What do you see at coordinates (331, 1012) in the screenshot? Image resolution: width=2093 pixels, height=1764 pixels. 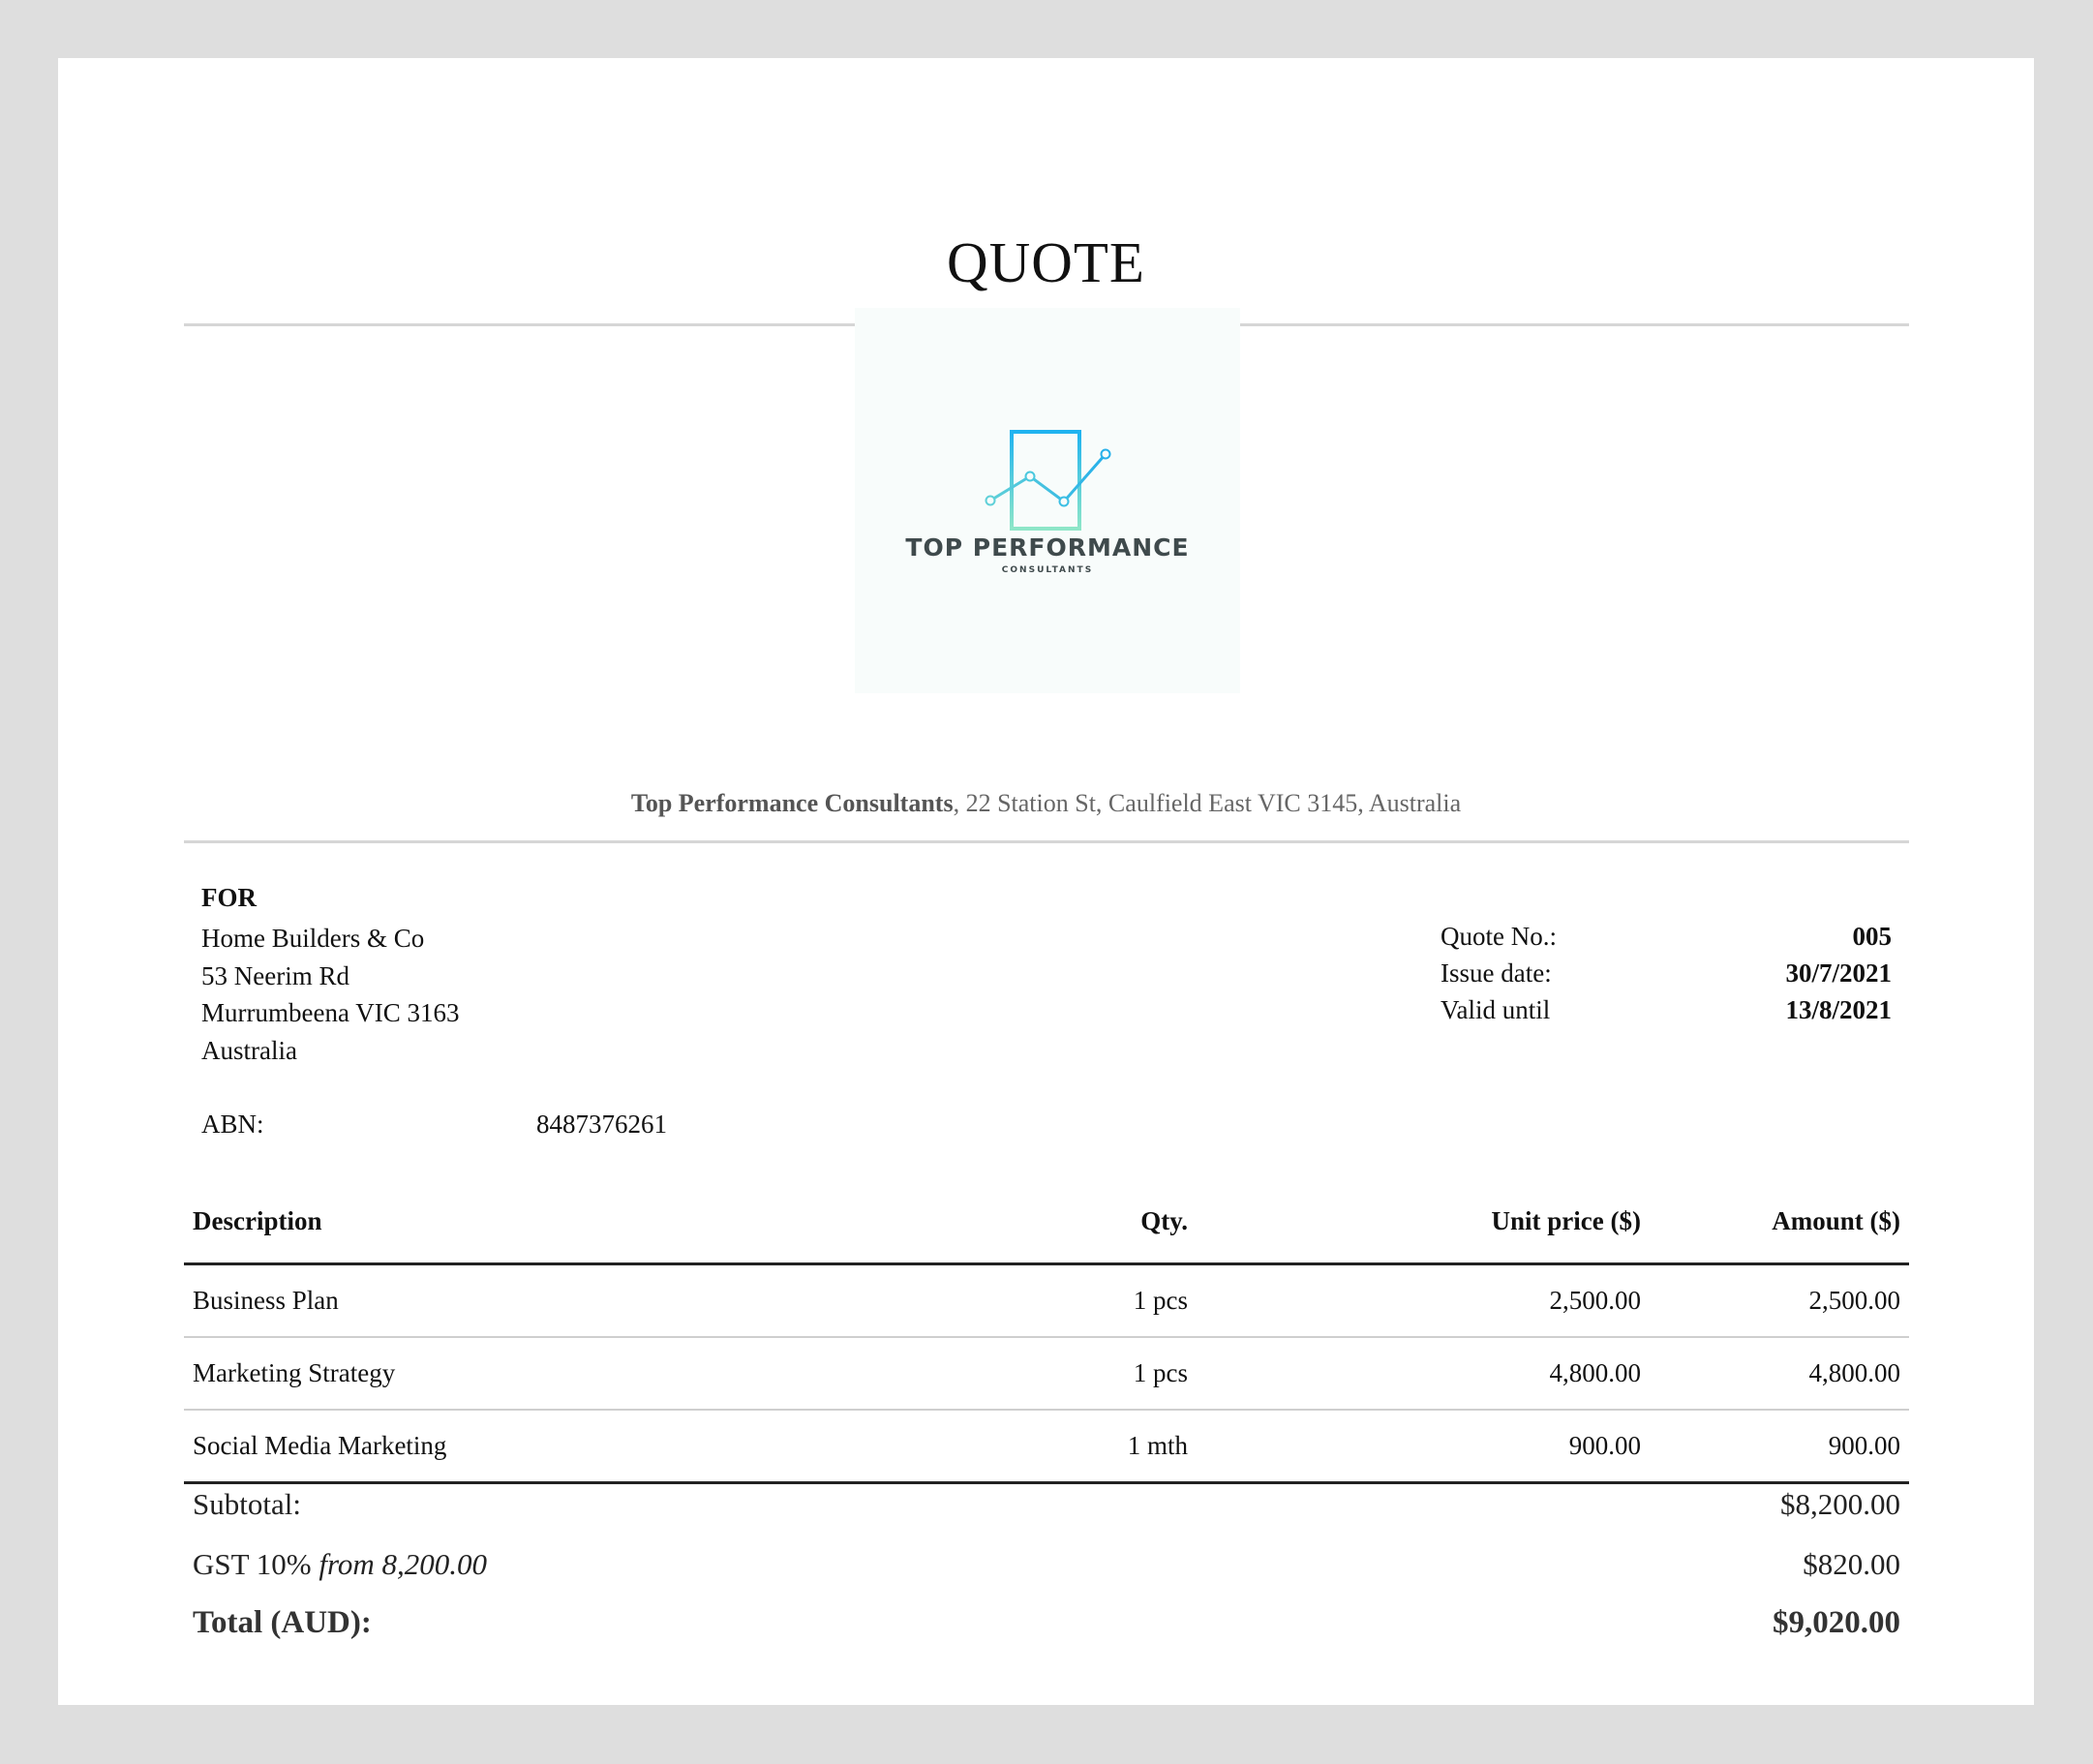 I see `client-suburb: Murrumbeena VIC 3163` at bounding box center [331, 1012].